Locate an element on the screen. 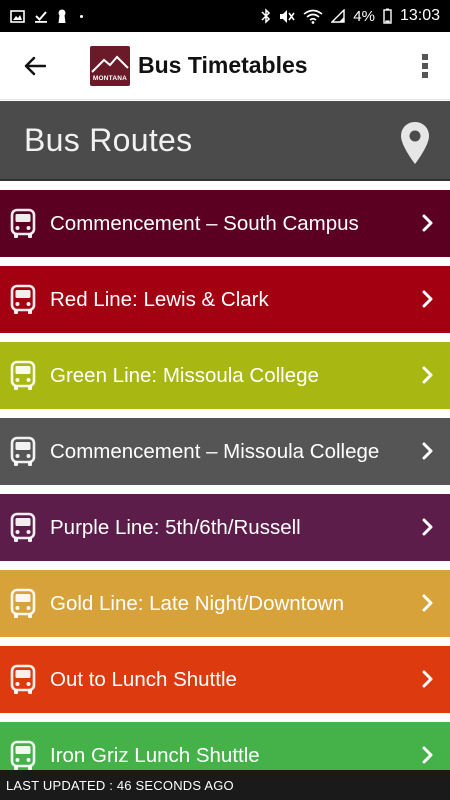 This screenshot has height=800, width=450. route-label: Iron Griz Lunch Shuttle is located at coordinates (155, 755).